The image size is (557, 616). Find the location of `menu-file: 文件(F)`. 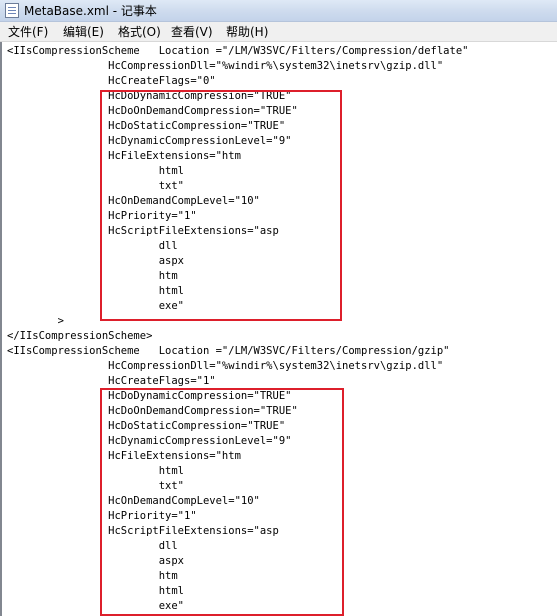

menu-file: 文件(F) is located at coordinates (28, 32).